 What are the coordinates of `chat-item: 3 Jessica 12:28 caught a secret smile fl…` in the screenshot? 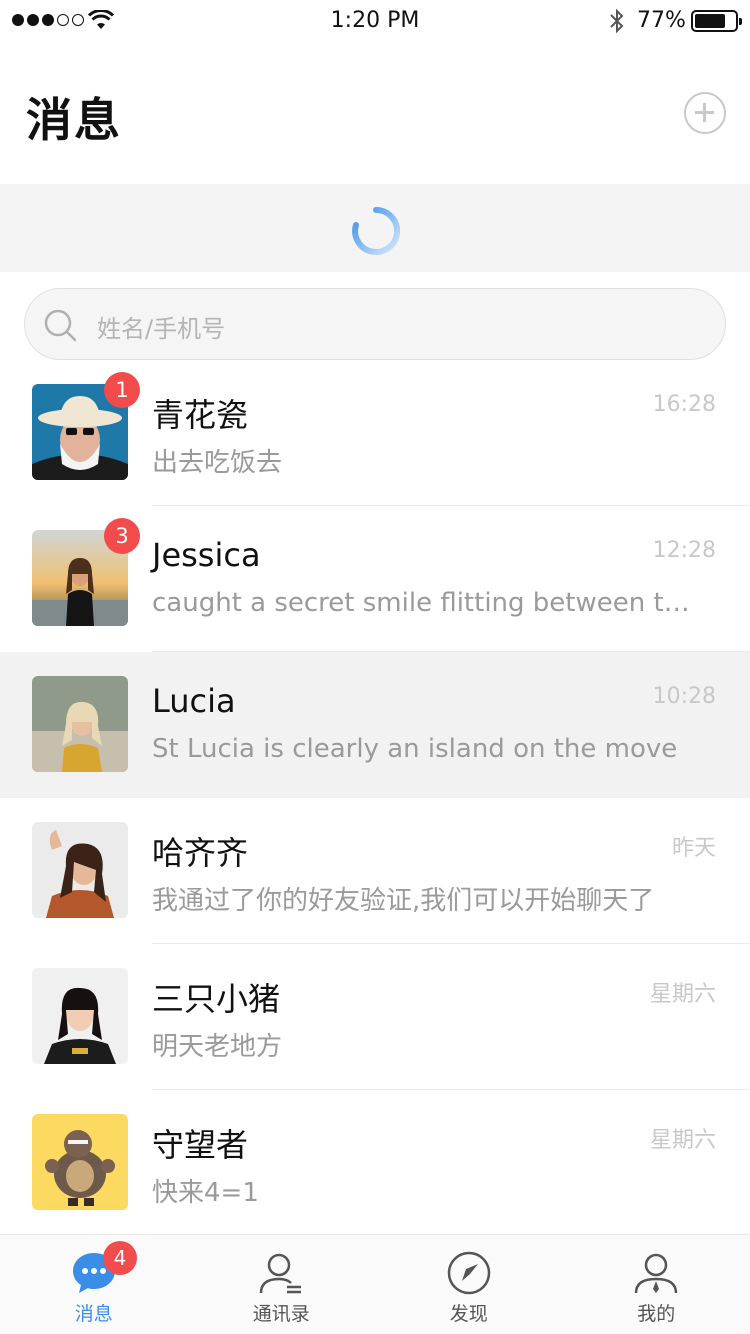 It's located at (375, 579).